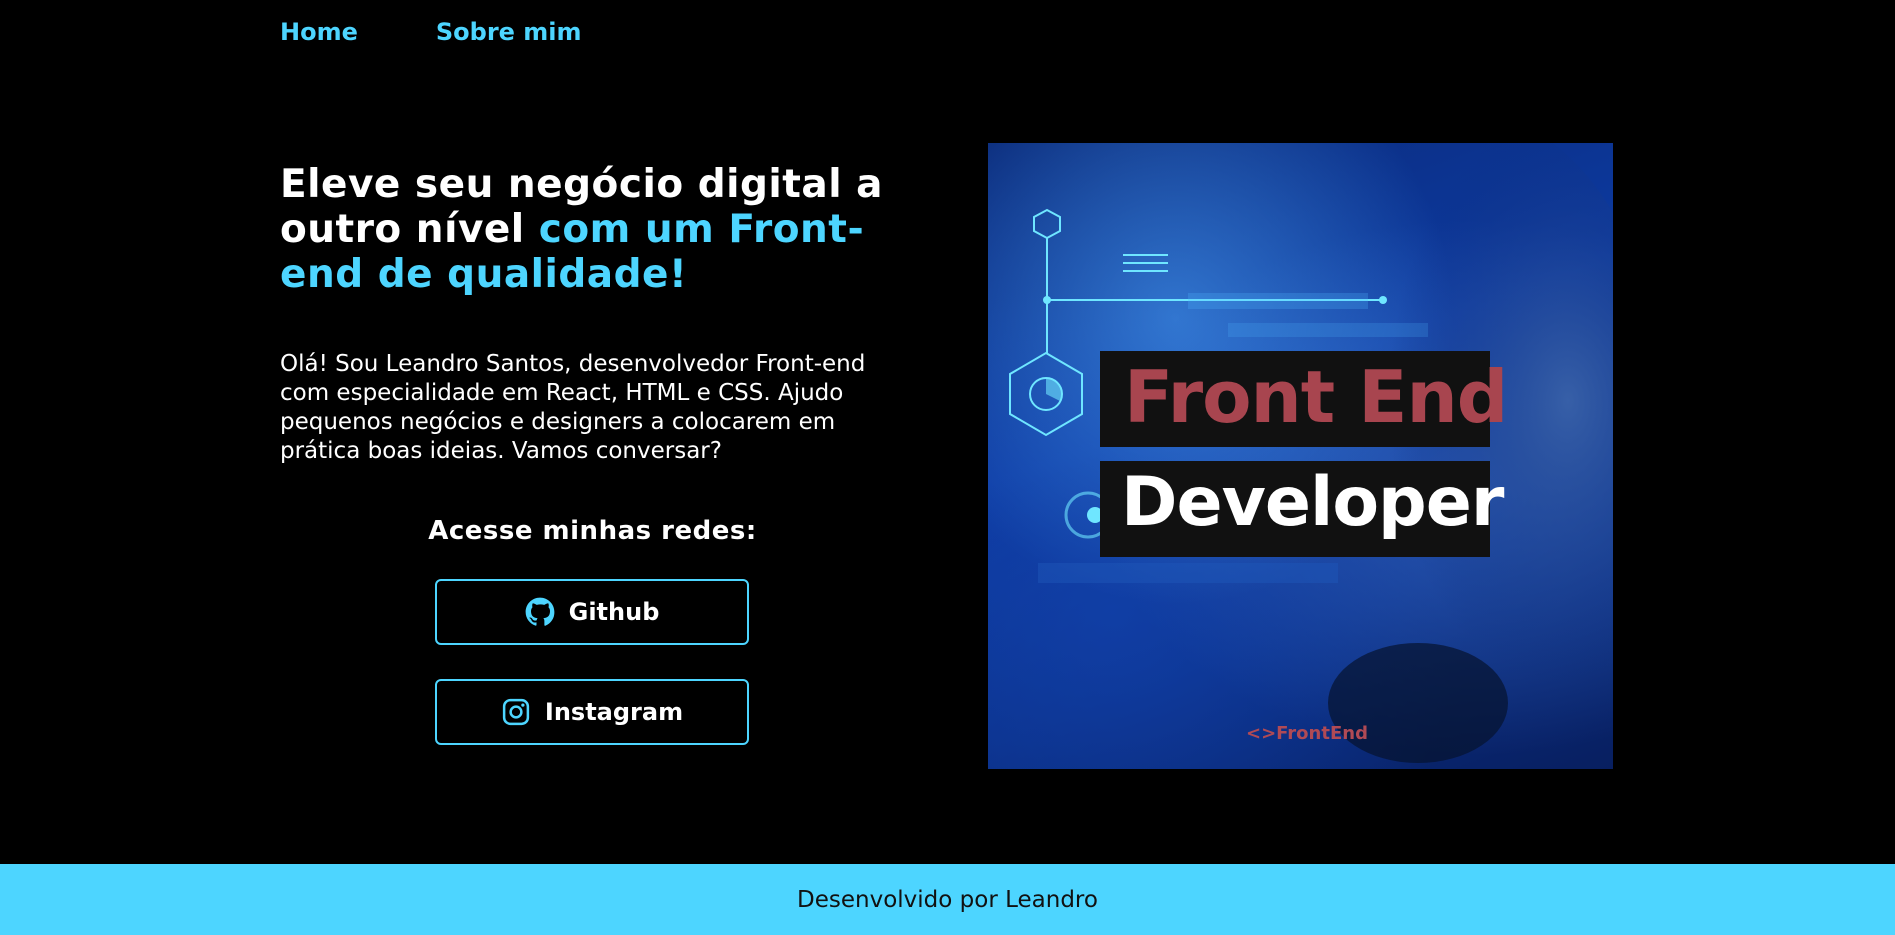  I want to click on instagram-button: Instagram, so click(592, 712).